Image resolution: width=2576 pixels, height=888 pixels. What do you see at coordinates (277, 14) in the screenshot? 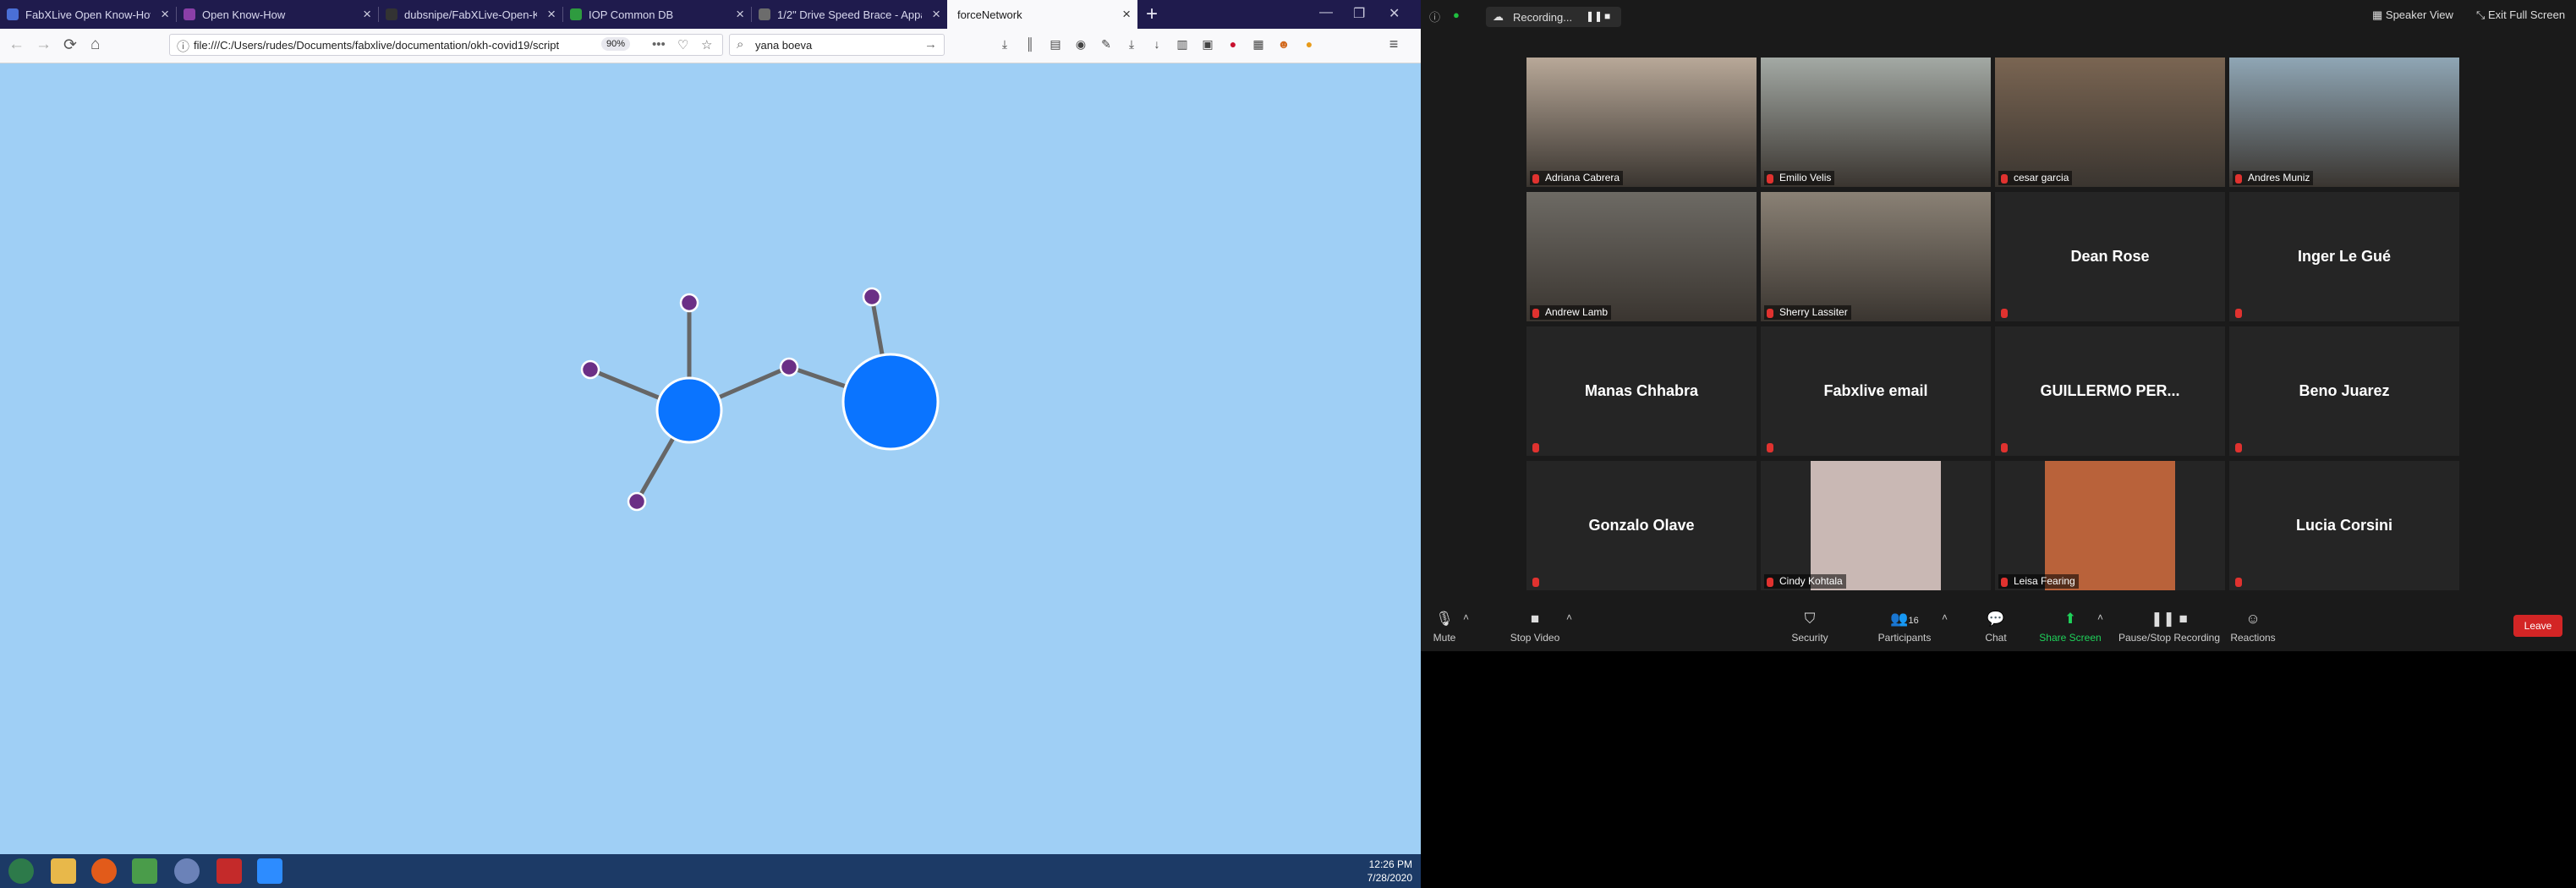
I see `tab-open-know-how: Open Know-How ×` at bounding box center [277, 14].